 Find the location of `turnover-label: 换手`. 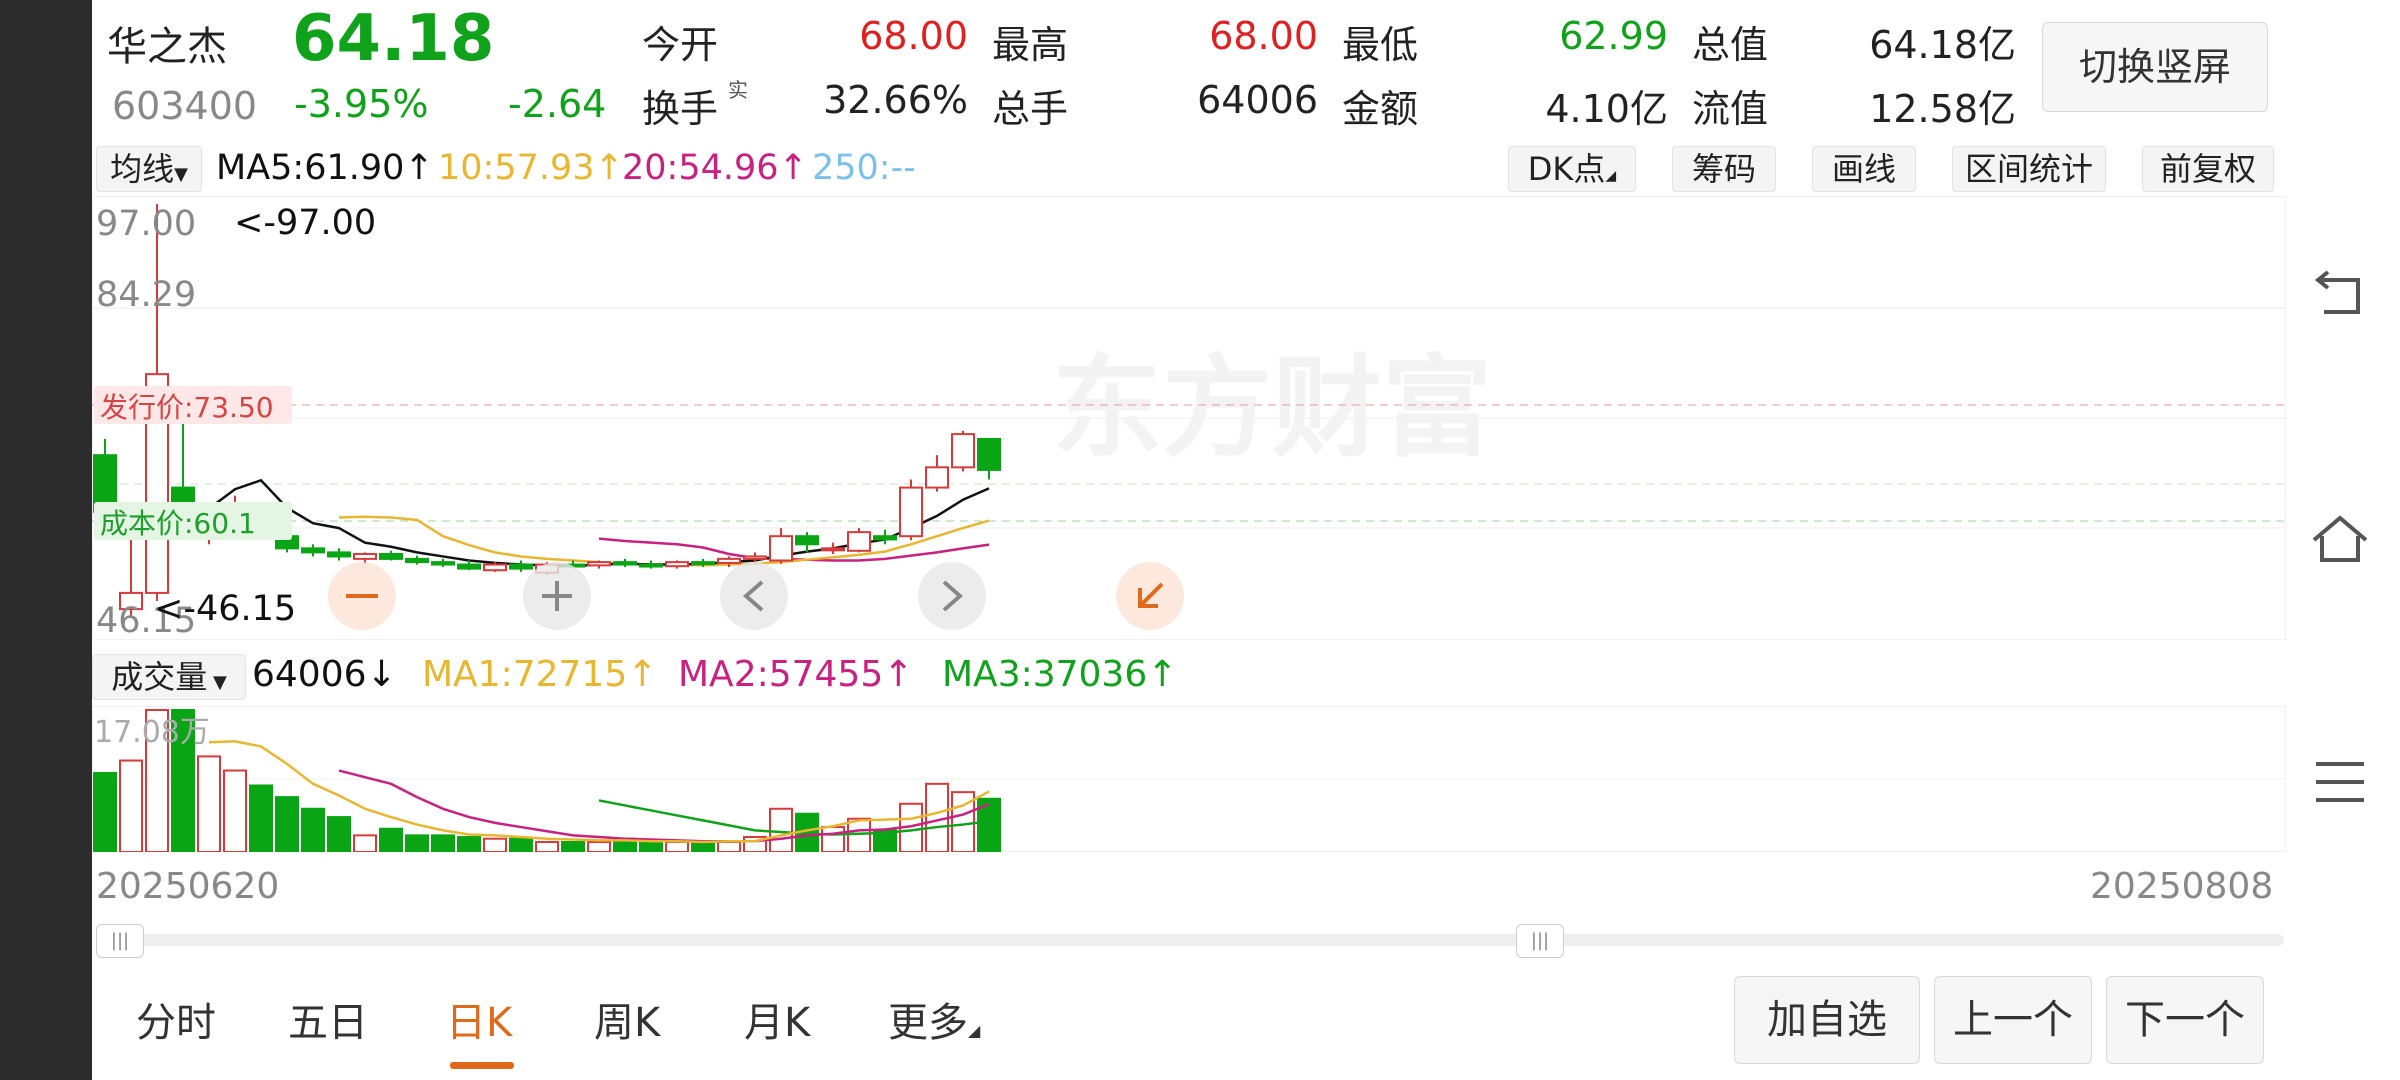

turnover-label: 换手 is located at coordinates (680, 109).